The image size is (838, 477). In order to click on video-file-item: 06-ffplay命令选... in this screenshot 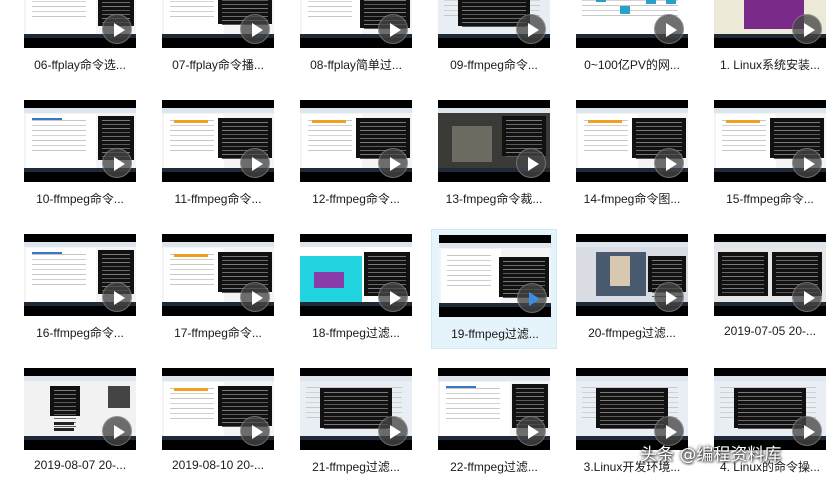, I will do `click(87, 41)`.